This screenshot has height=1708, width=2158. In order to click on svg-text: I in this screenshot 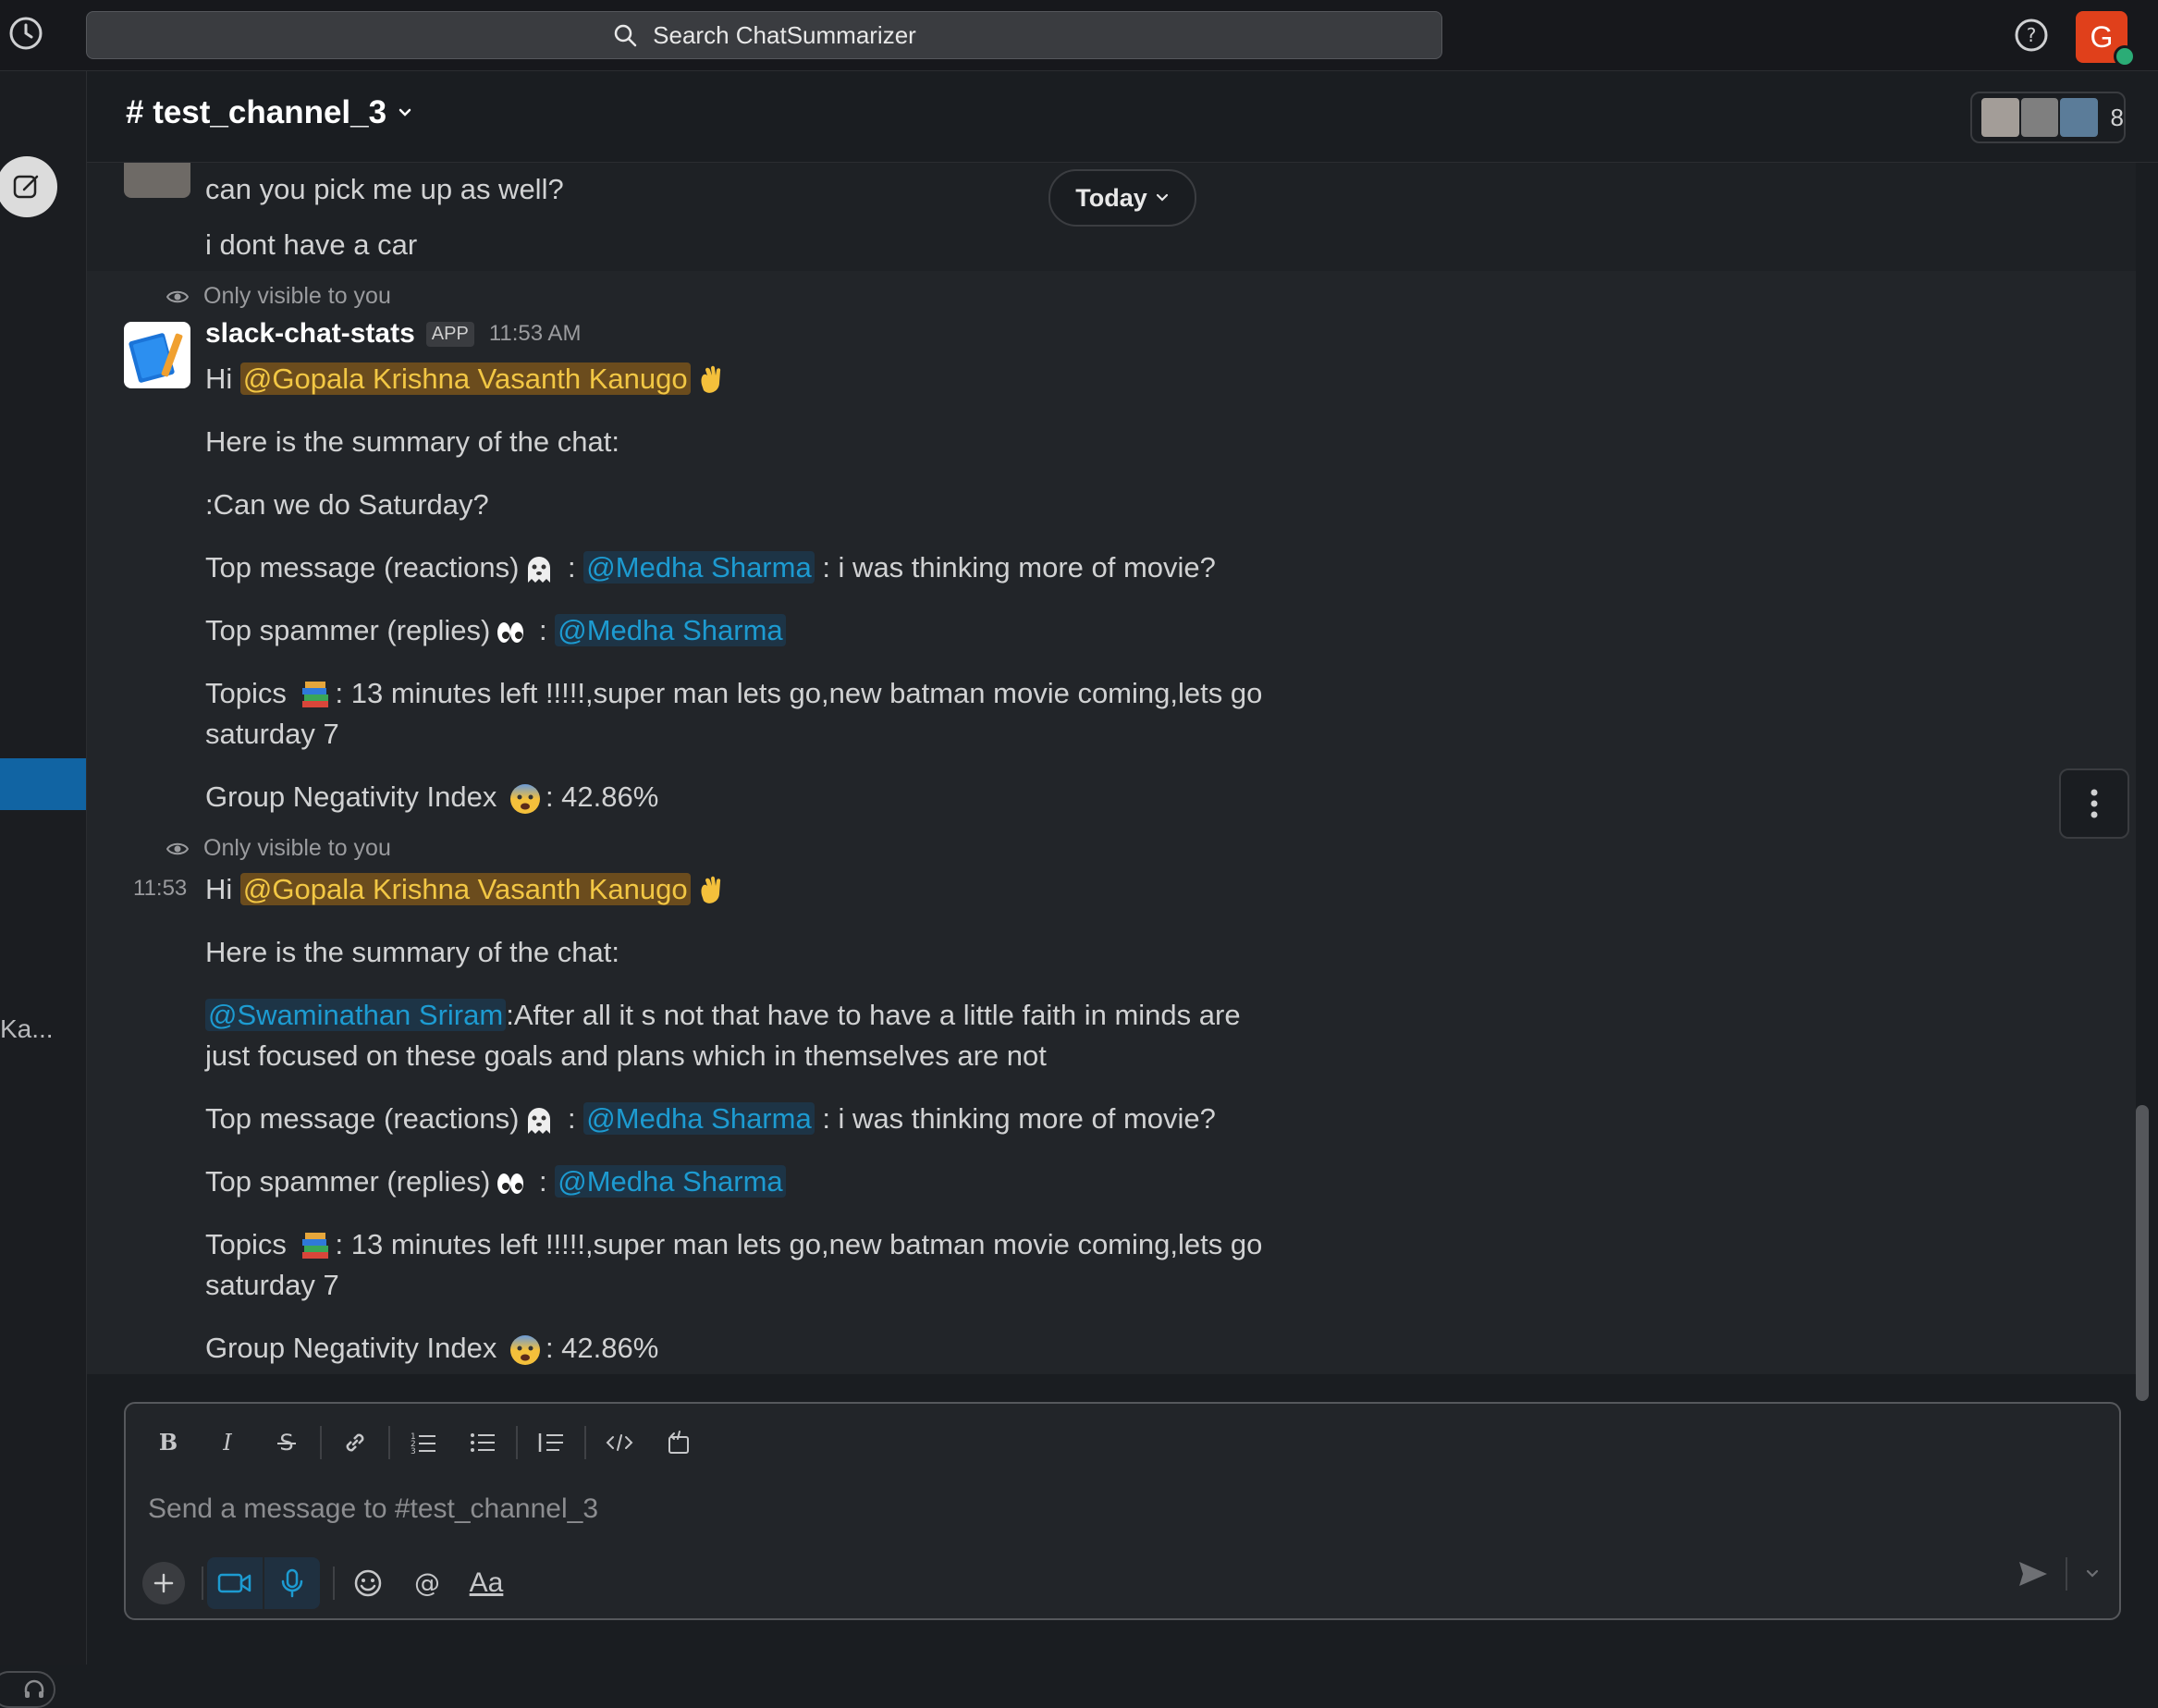, I will do `click(227, 1443)`.